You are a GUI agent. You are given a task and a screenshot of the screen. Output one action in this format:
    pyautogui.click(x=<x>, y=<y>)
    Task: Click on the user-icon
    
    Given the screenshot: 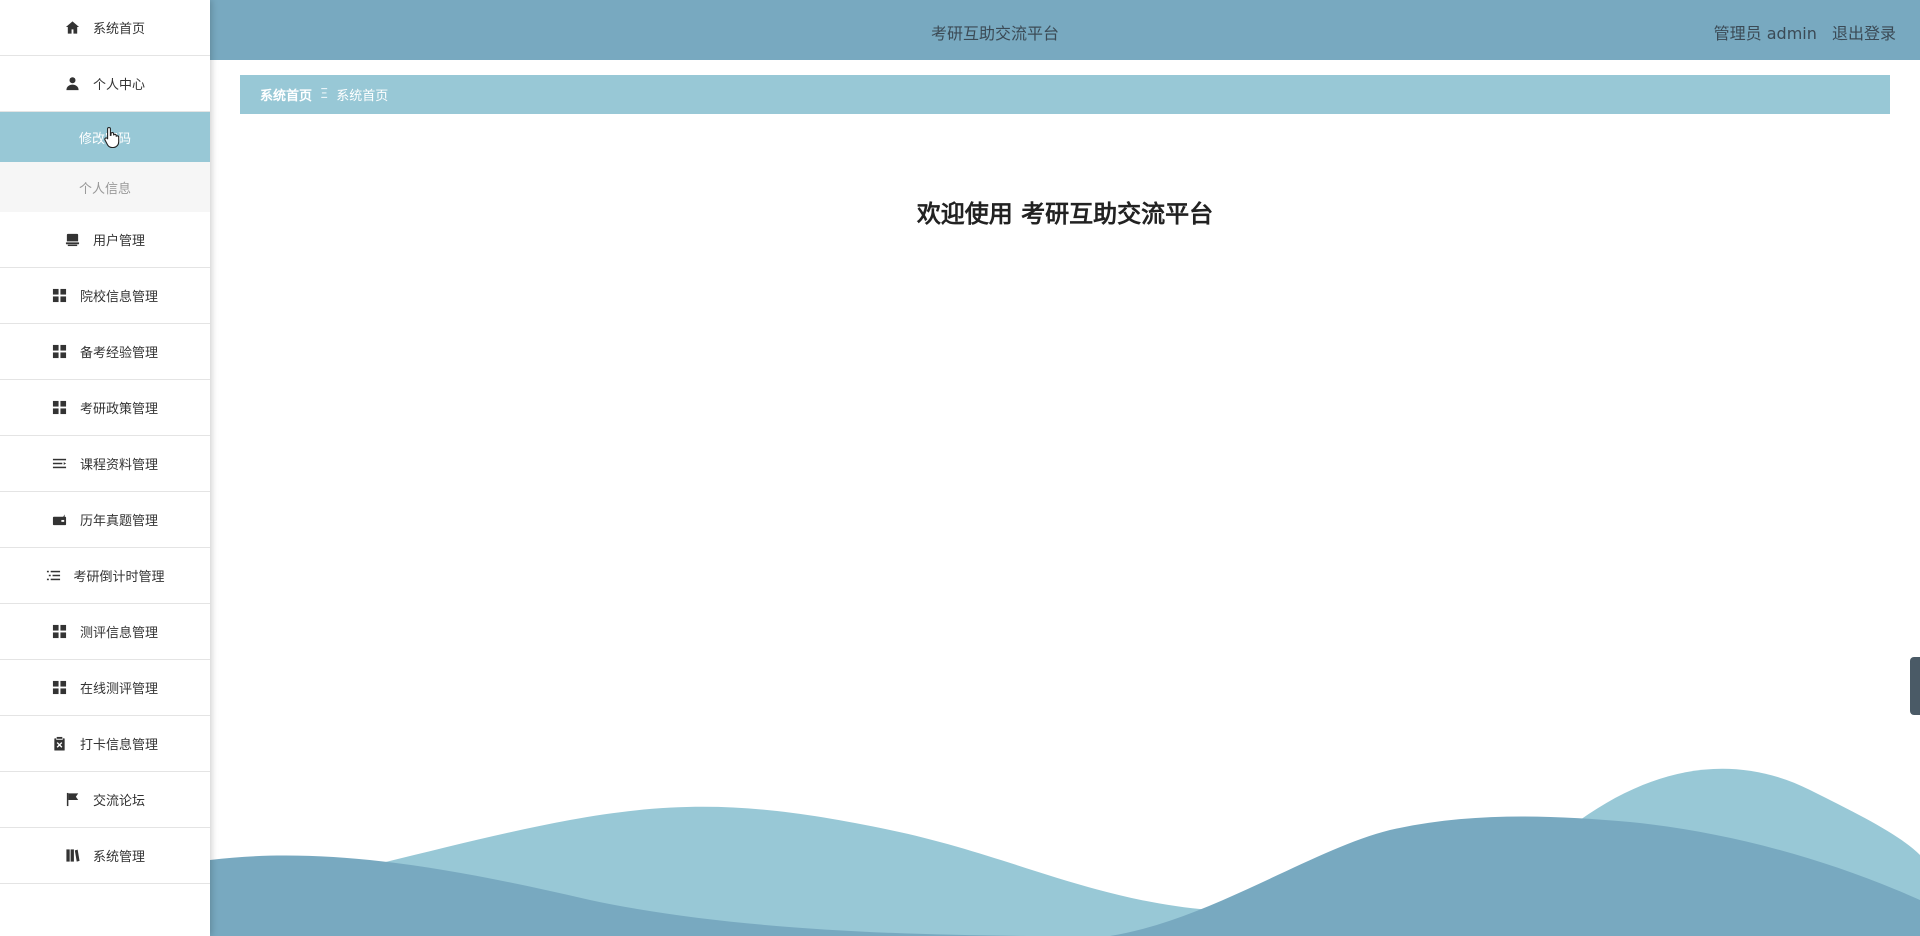 What is the action you would take?
    pyautogui.click(x=73, y=84)
    